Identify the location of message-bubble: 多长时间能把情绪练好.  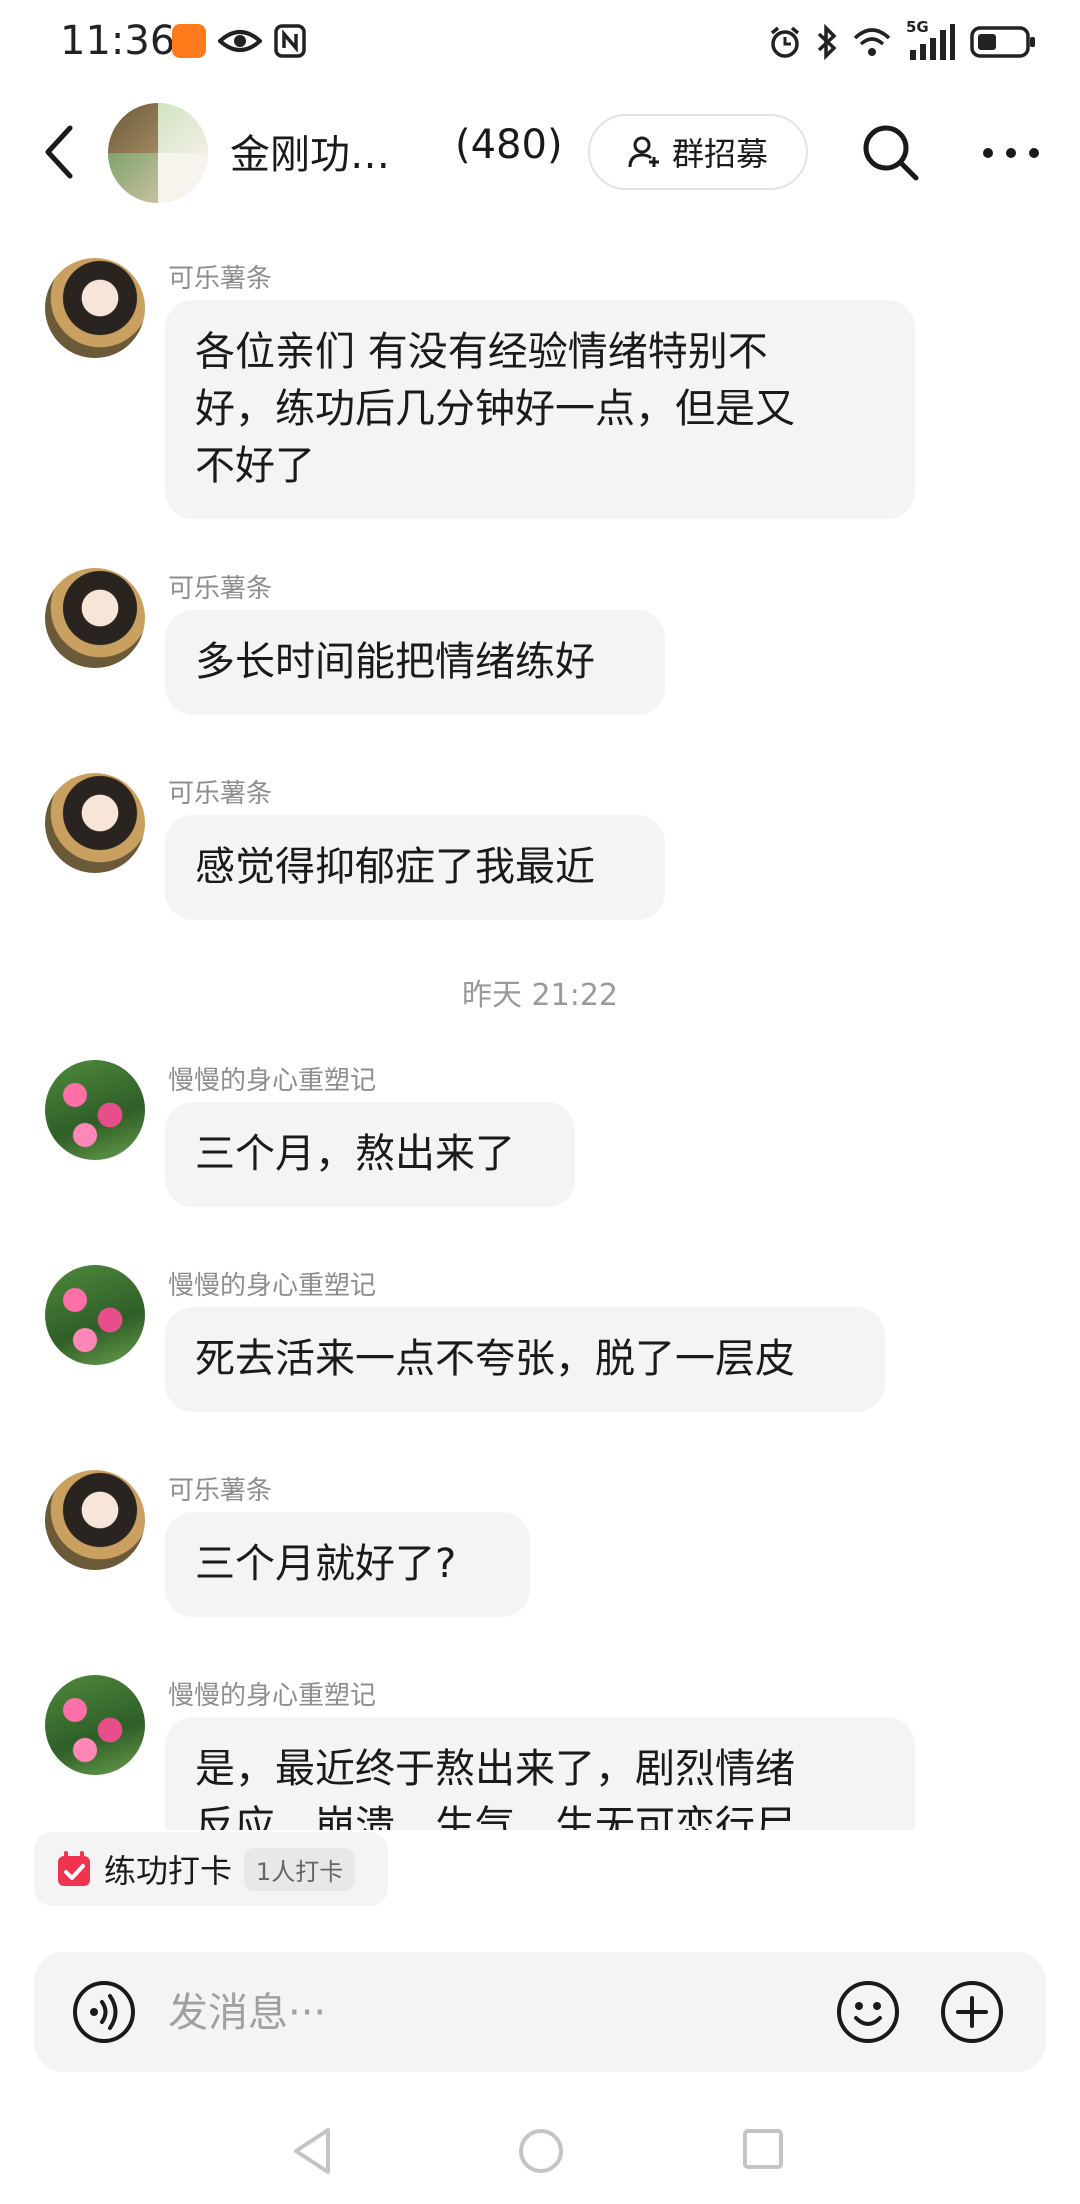
(415, 662).